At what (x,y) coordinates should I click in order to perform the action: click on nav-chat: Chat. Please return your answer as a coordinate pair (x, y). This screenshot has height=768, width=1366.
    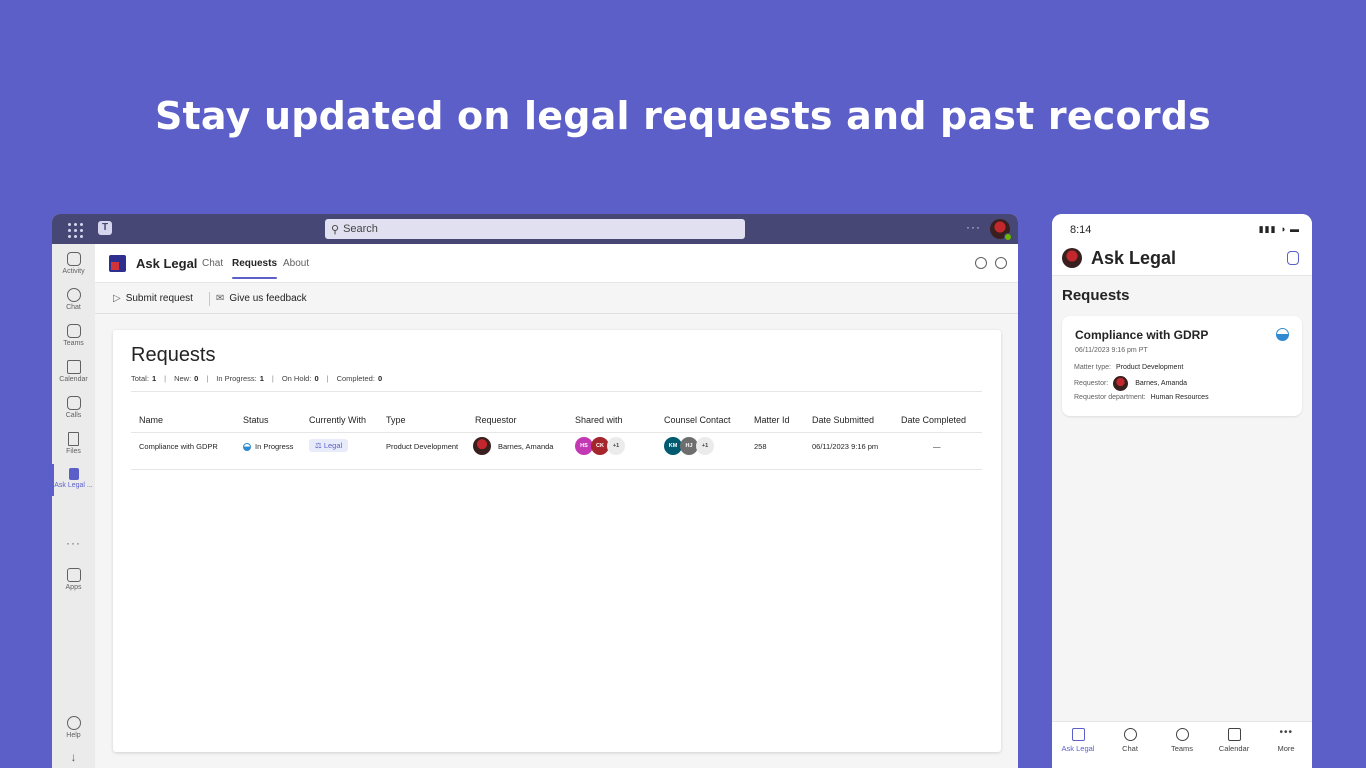
    Looking at the image, I should click on (1130, 740).